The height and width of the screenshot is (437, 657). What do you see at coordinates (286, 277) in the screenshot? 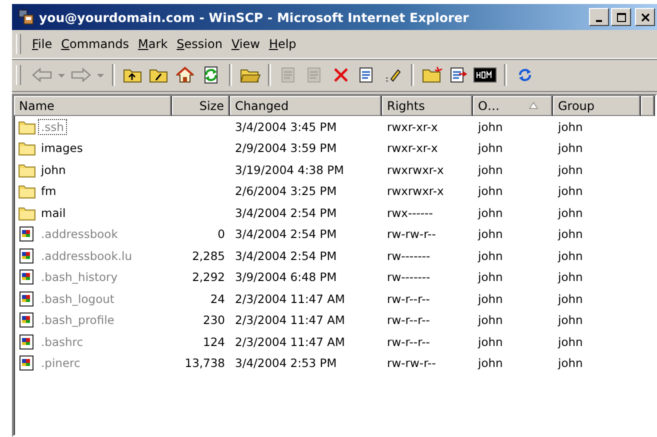
I see `table-cell: 3/9/2004 6:48 PM` at bounding box center [286, 277].